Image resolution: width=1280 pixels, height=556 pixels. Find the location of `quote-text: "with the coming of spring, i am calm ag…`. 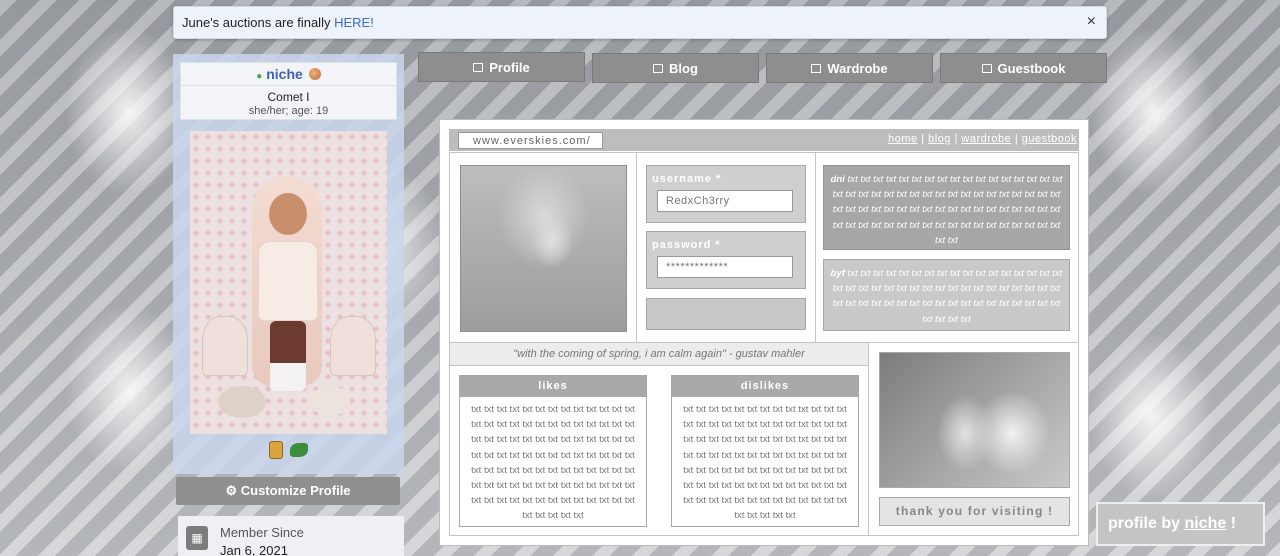

quote-text: "with the coming of spring, i am calm ag… is located at coordinates (659, 354).